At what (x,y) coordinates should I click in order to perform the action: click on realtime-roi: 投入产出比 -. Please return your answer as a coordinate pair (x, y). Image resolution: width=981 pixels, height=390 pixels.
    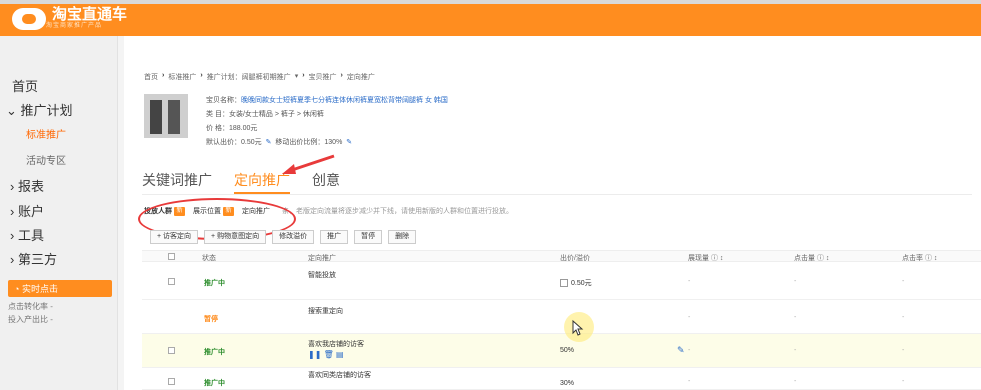
    Looking at the image, I should click on (30, 319).